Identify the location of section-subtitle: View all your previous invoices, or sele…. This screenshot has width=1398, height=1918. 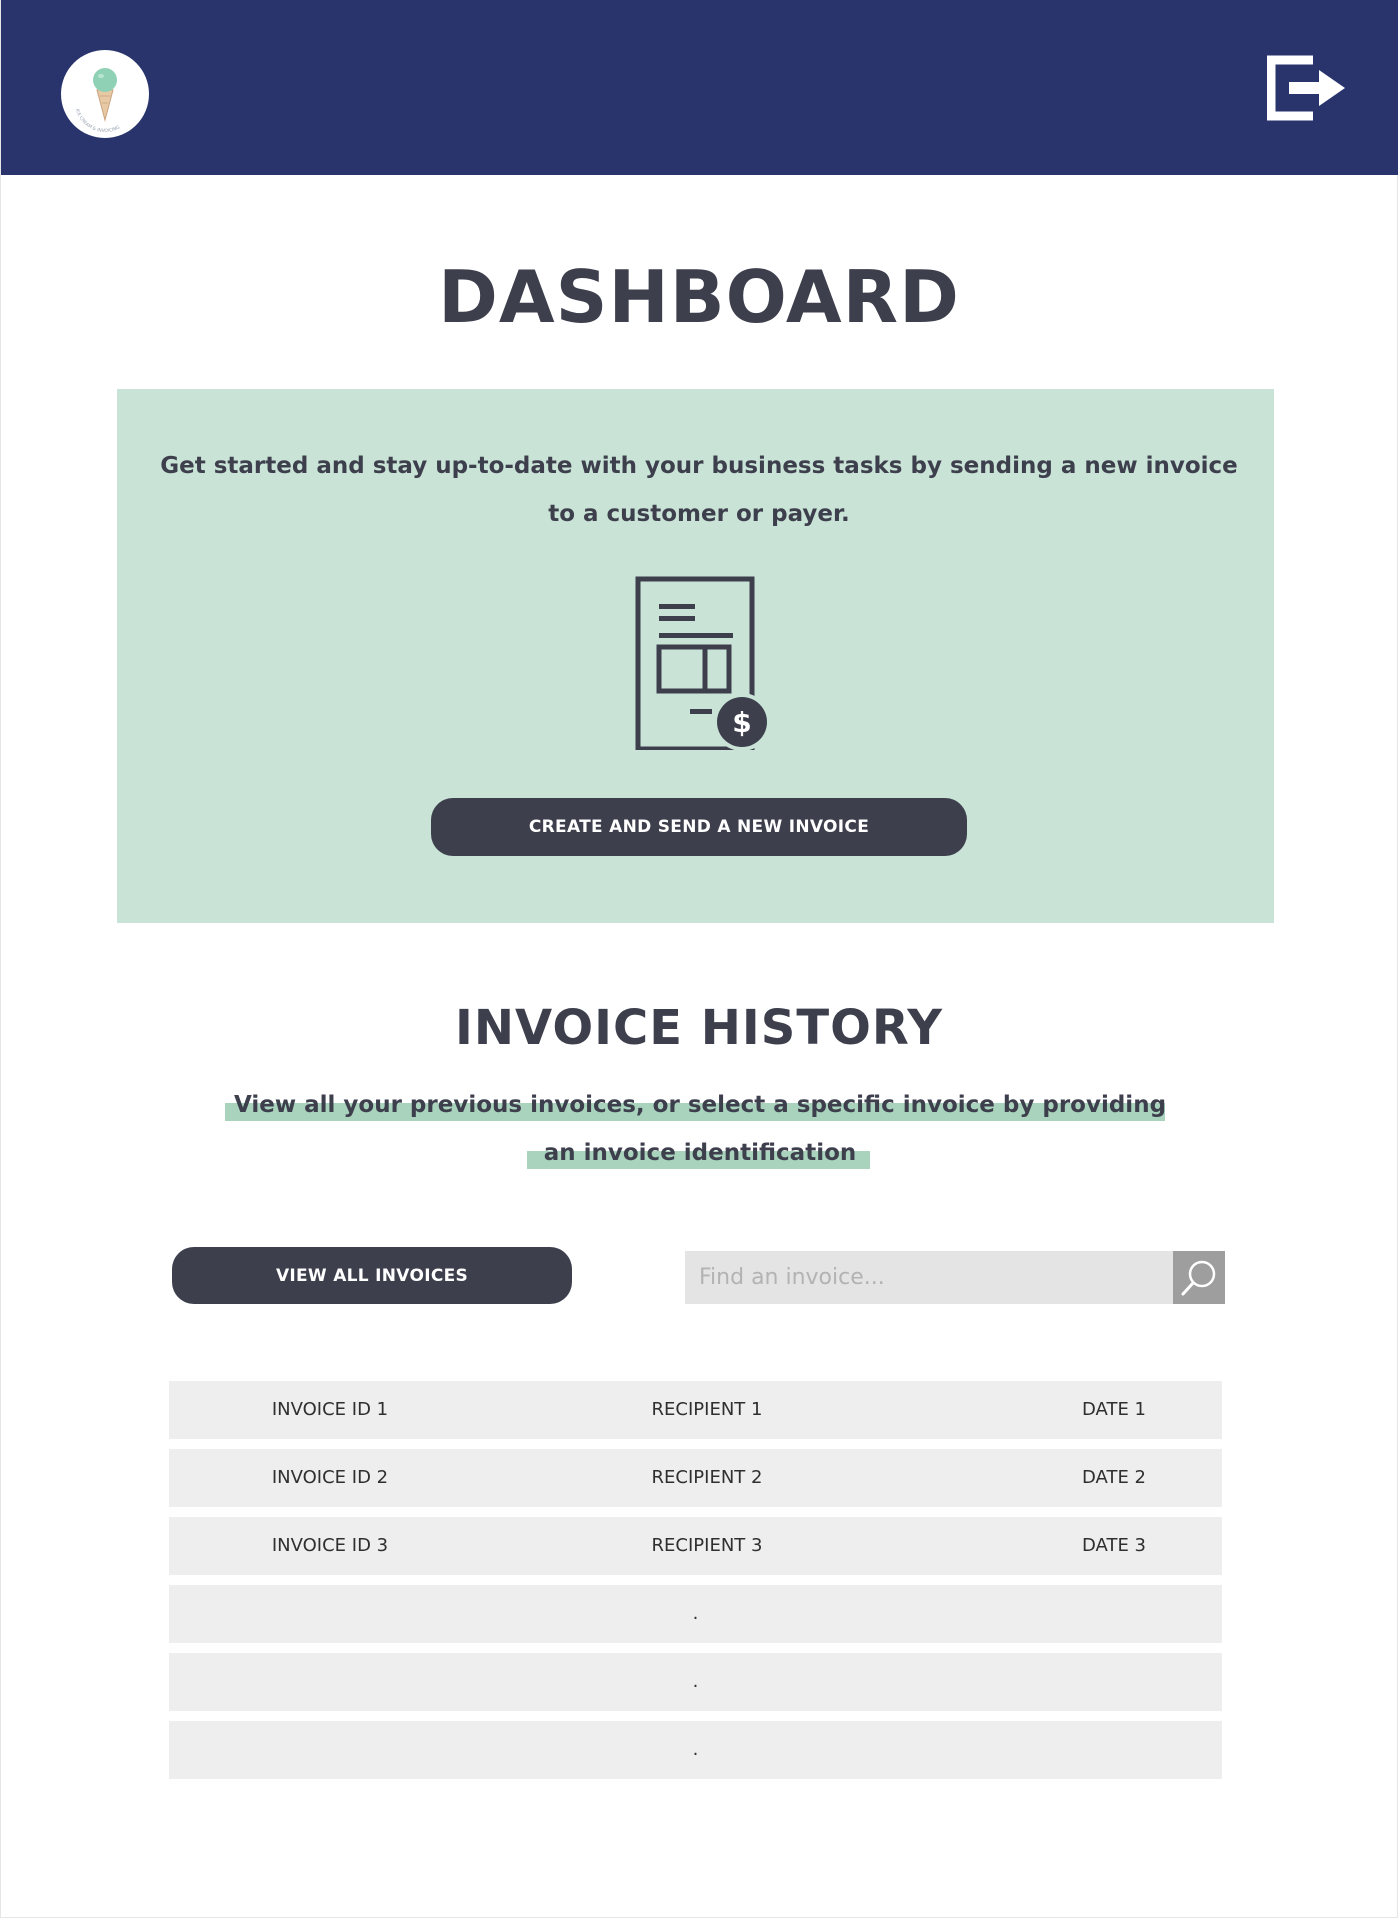
(700, 1129).